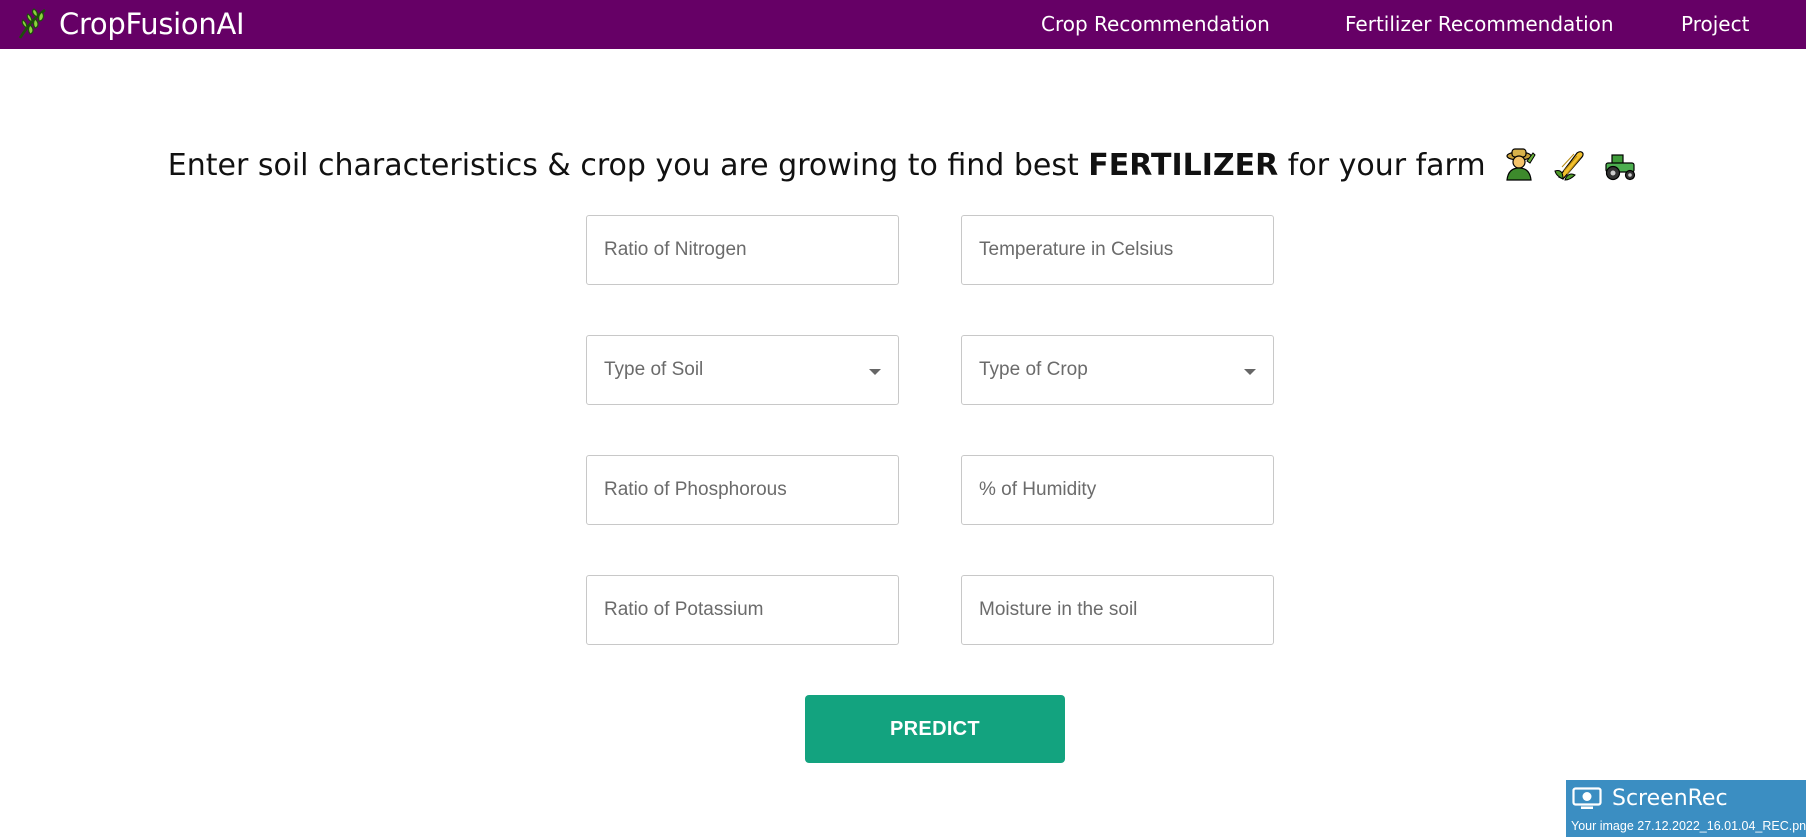 Image resolution: width=1806 pixels, height=837 pixels. I want to click on screenrec-header: ScreenRec, so click(1650, 798).